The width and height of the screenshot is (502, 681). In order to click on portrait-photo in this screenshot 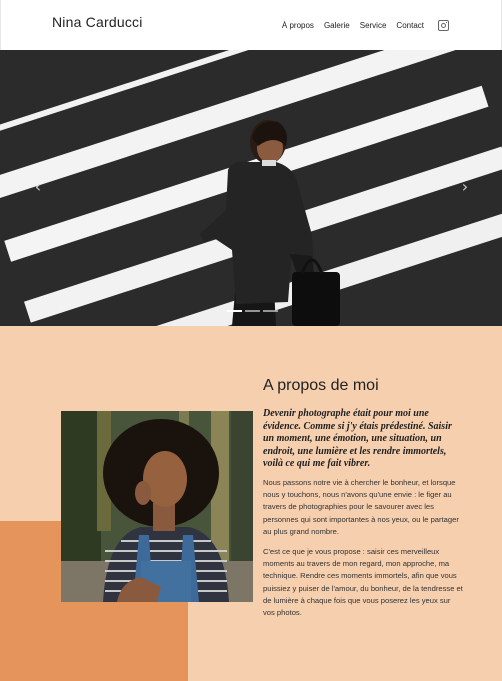, I will do `click(157, 506)`.